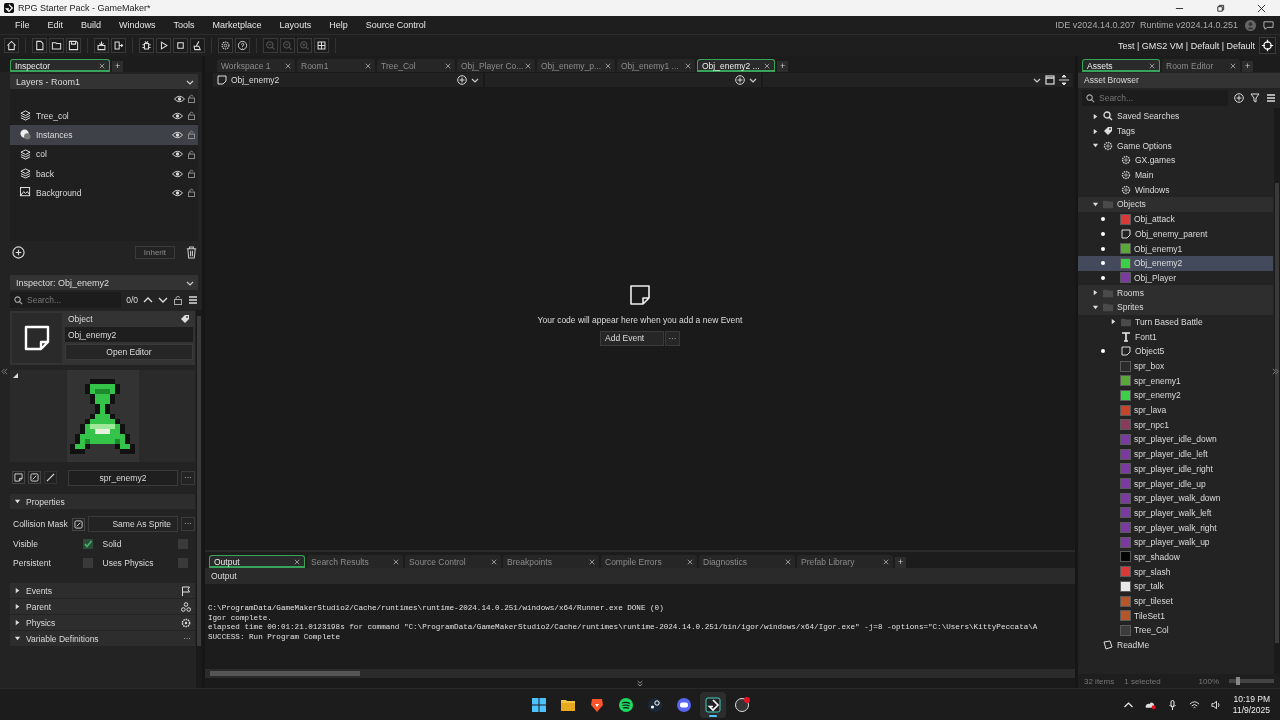 The width and height of the screenshot is (1280, 720). Describe the element at coordinates (1175, 381) in the screenshot. I see `asset-tree-item: spr_enemy1` at that location.